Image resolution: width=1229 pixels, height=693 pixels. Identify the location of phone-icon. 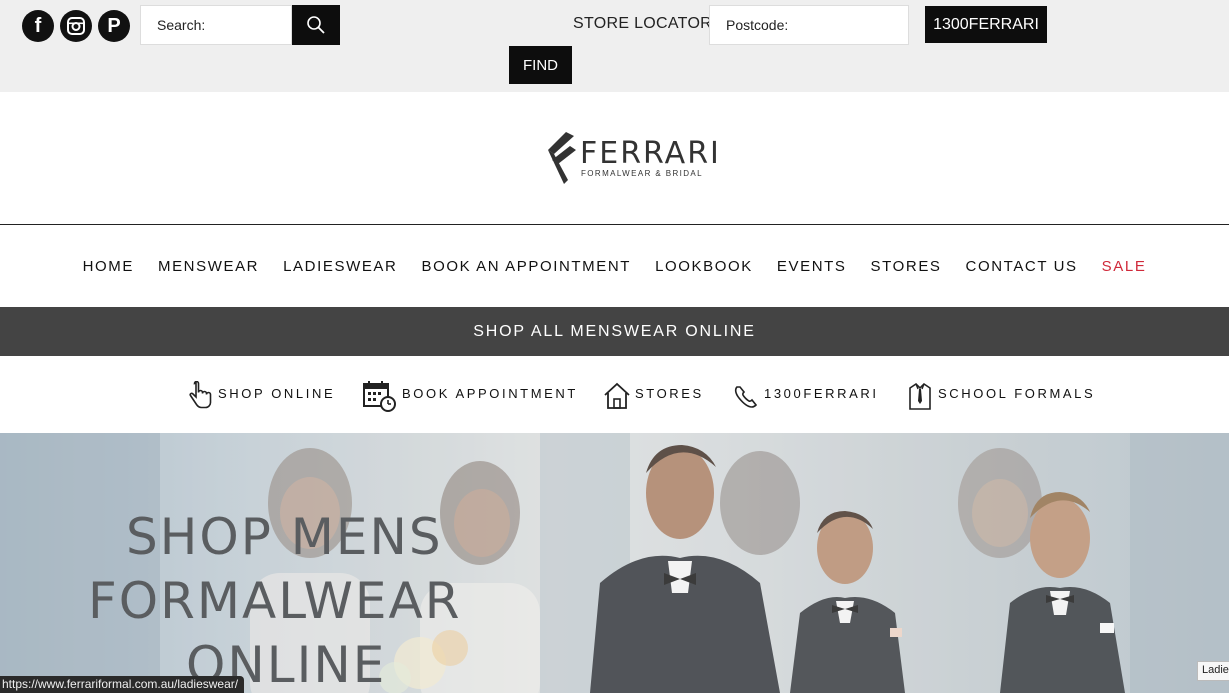
(746, 397).